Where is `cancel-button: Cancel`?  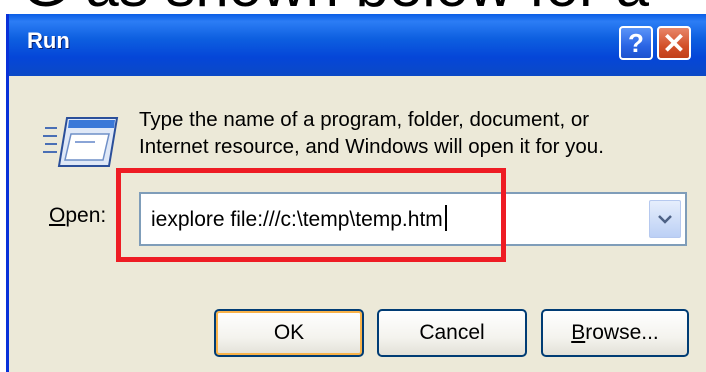
cancel-button: Cancel is located at coordinates (452, 333).